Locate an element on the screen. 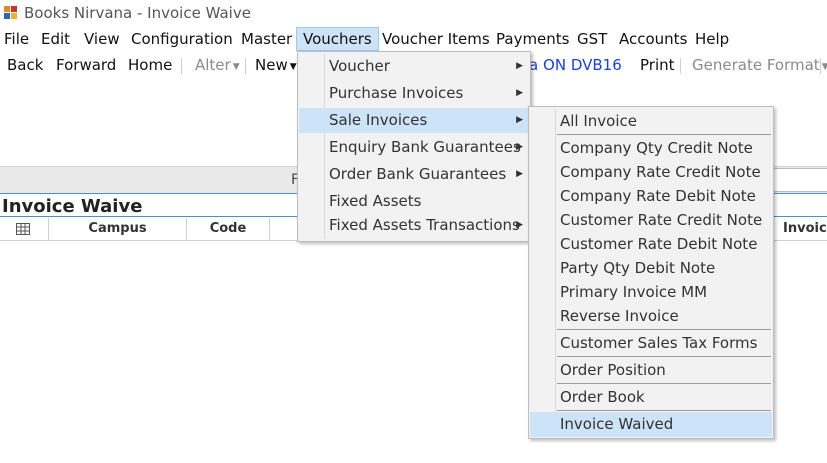 The image size is (827, 463). menu-item-label: Fixed Assets Transactions is located at coordinates (424, 225).